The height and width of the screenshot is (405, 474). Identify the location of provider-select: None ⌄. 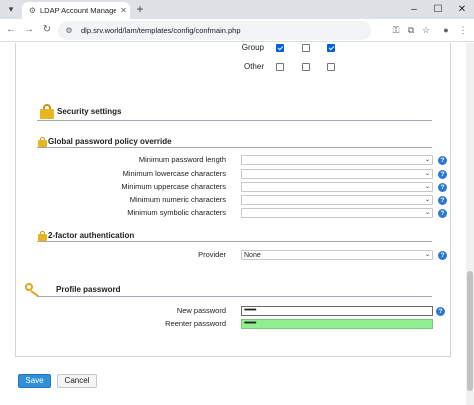
(337, 255).